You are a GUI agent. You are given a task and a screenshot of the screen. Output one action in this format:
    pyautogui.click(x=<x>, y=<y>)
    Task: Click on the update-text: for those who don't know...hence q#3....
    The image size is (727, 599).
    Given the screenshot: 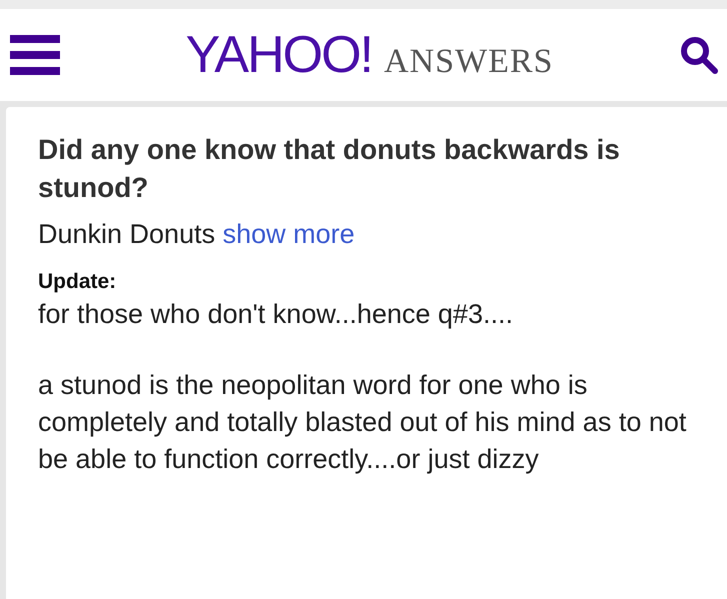 What is the action you would take?
    pyautogui.click(x=276, y=314)
    